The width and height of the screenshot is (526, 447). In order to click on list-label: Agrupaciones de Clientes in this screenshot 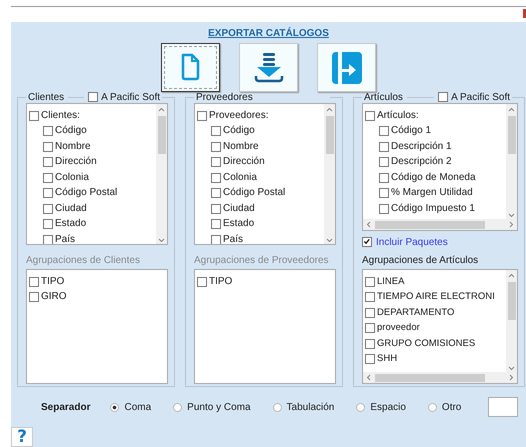, I will do `click(83, 261)`.